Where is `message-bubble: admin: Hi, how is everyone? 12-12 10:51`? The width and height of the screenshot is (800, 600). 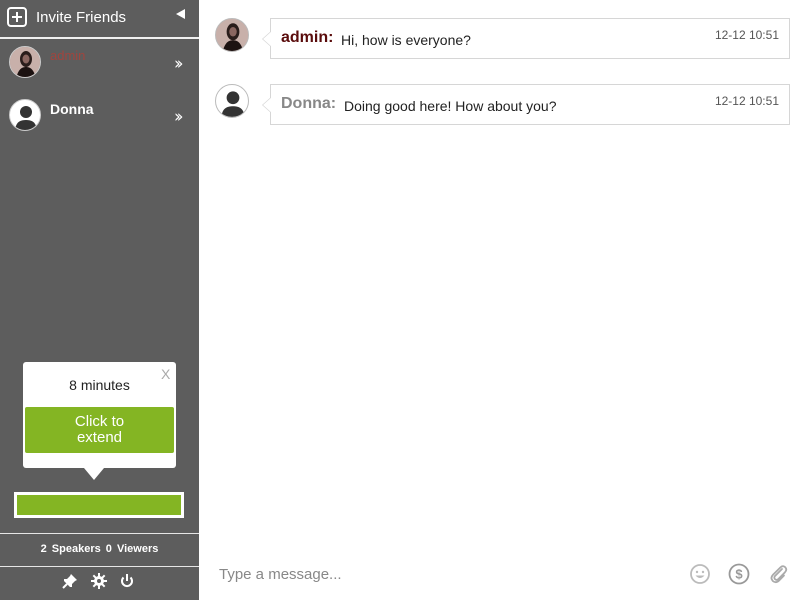 message-bubble: admin: Hi, how is everyone? 12-12 10:51 is located at coordinates (526, 38).